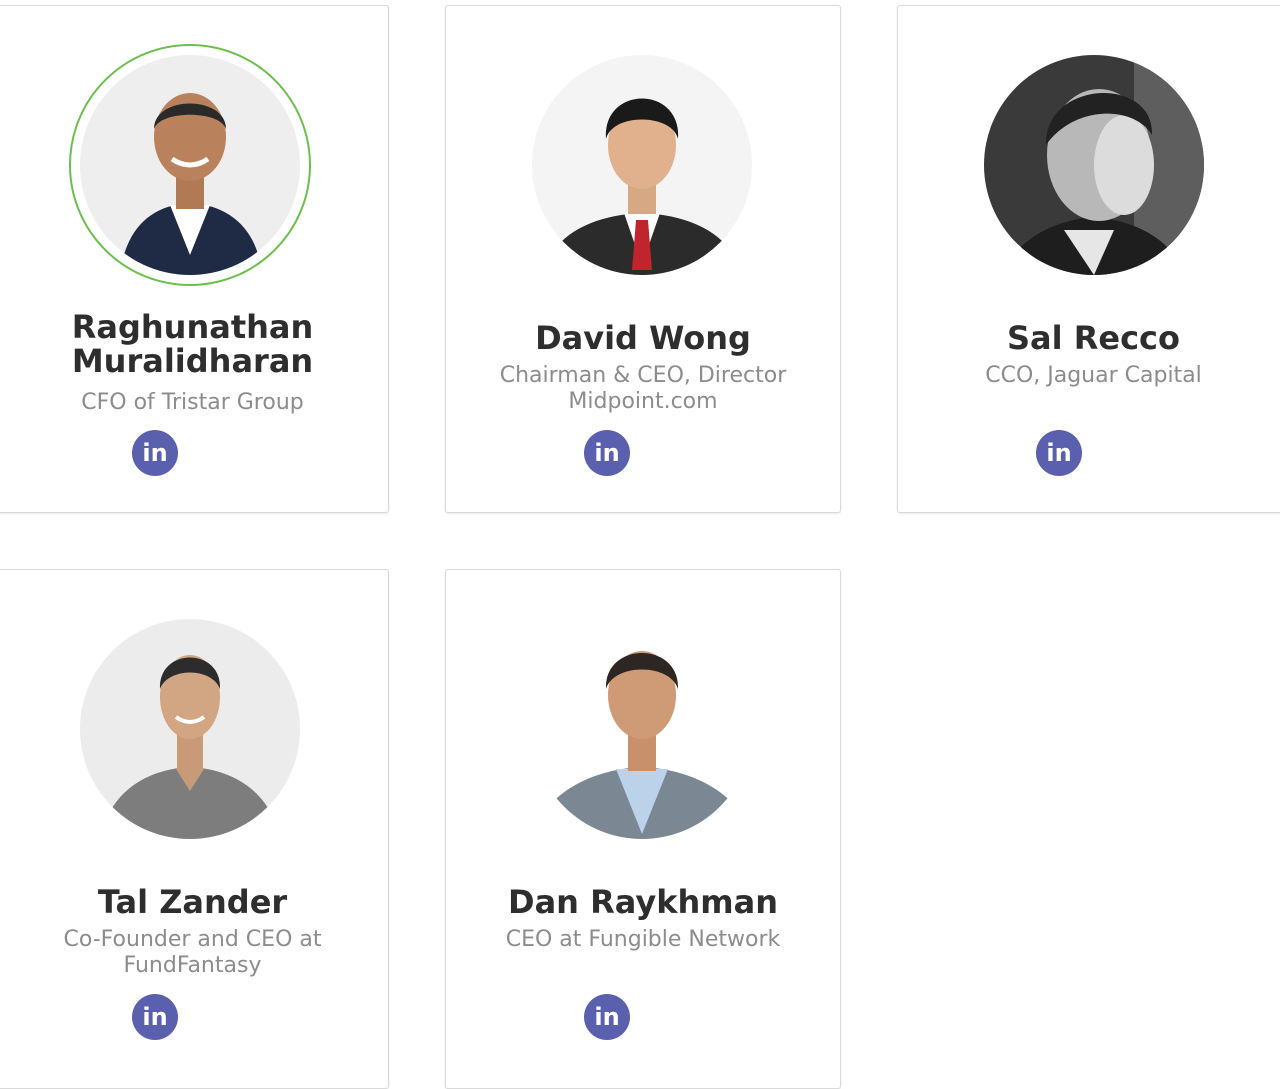  I want to click on member-role-line: CEO at Fungible Network, so click(643, 939).